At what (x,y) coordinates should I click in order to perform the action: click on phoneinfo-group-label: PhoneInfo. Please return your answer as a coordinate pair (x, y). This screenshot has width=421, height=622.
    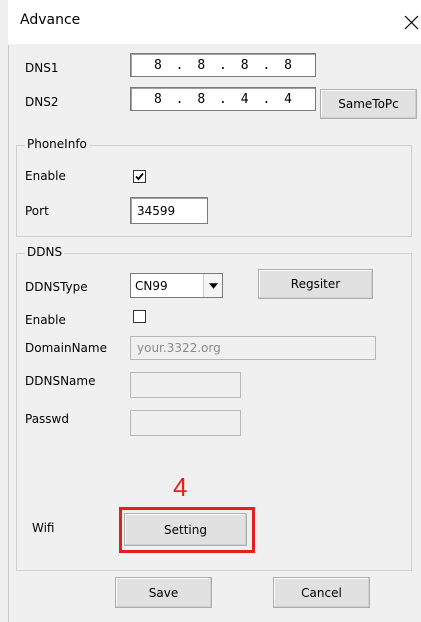
    Looking at the image, I should click on (57, 144).